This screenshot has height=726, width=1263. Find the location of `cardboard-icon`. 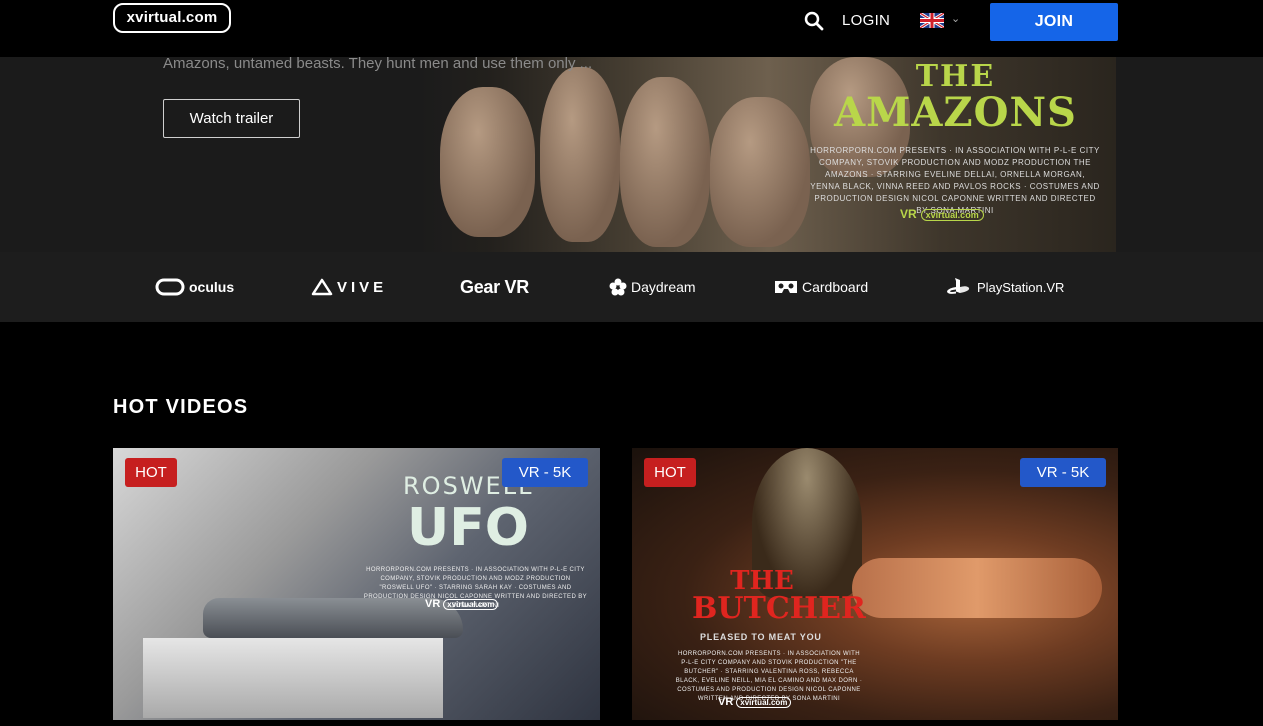

cardboard-icon is located at coordinates (786, 287).